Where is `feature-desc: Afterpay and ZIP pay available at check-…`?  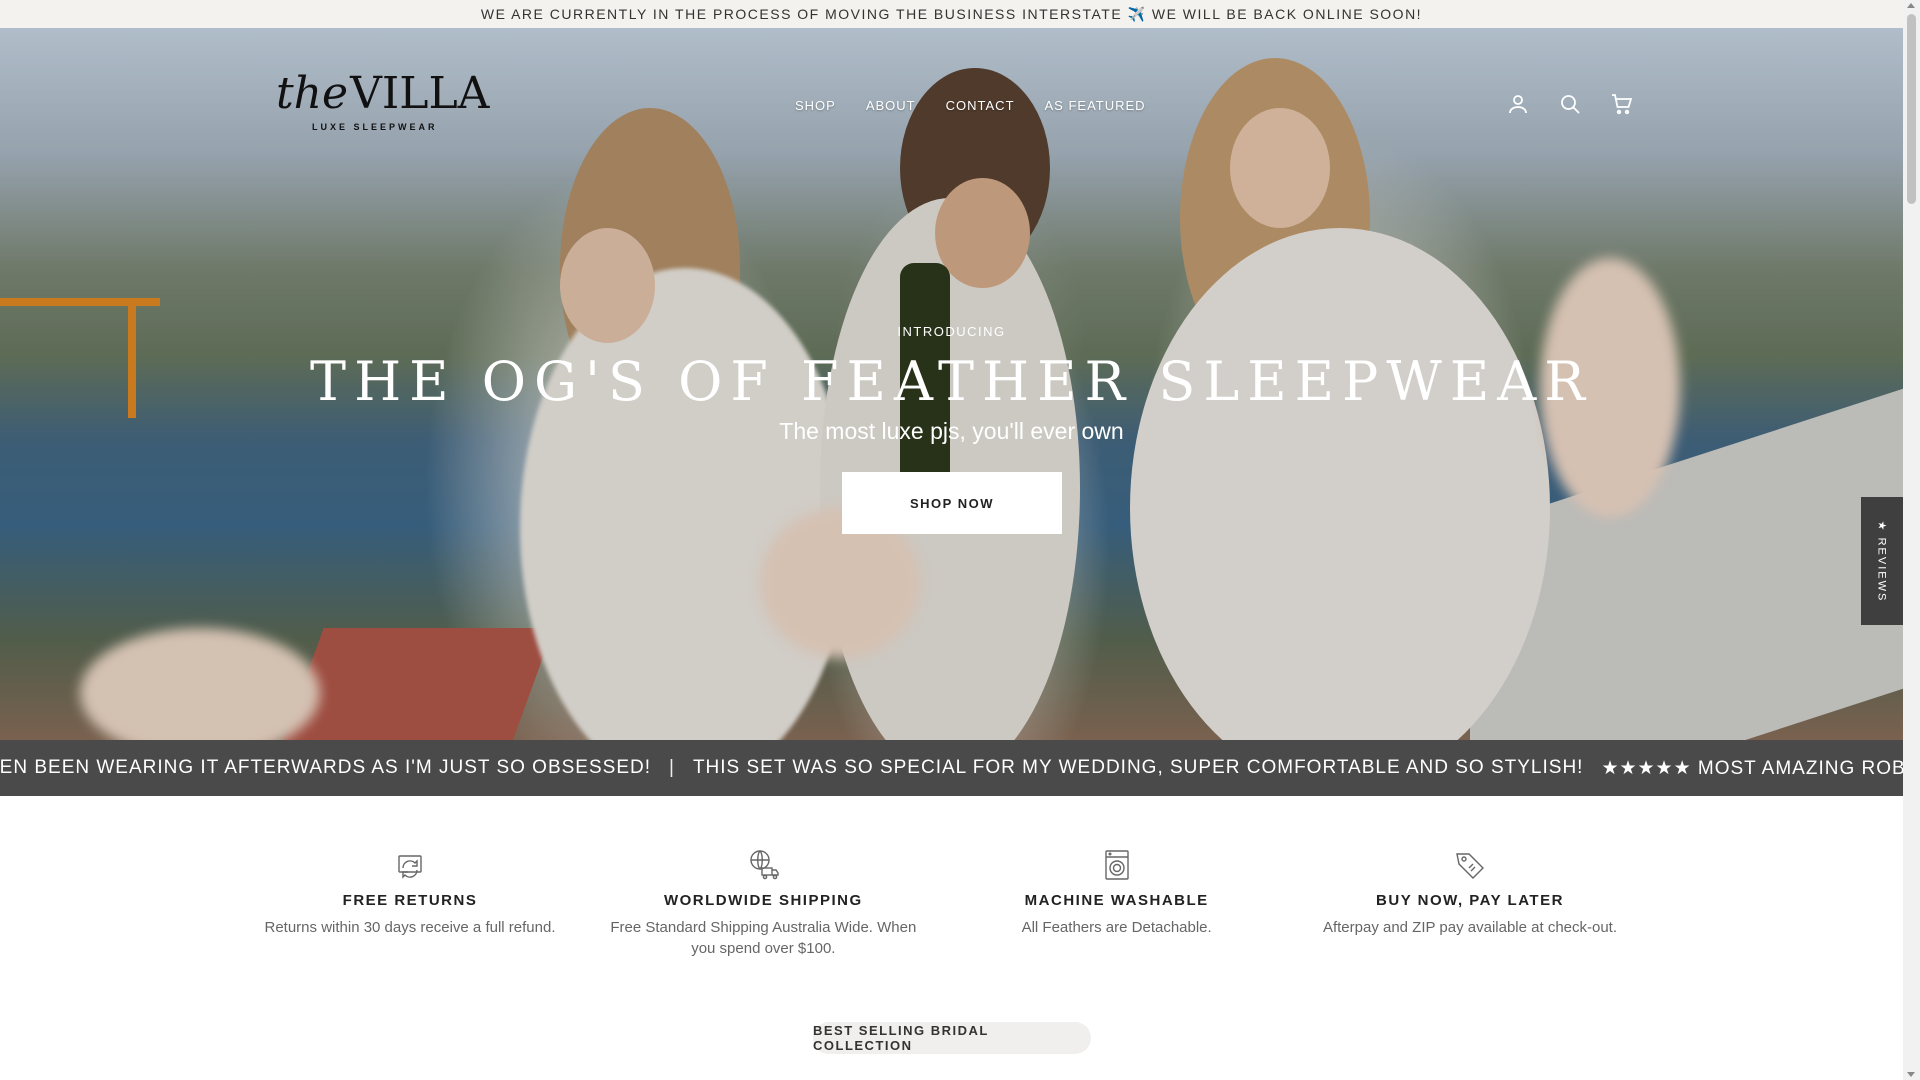
feature-desc: Afterpay and ZIP pay available at check-… is located at coordinates (1470, 927).